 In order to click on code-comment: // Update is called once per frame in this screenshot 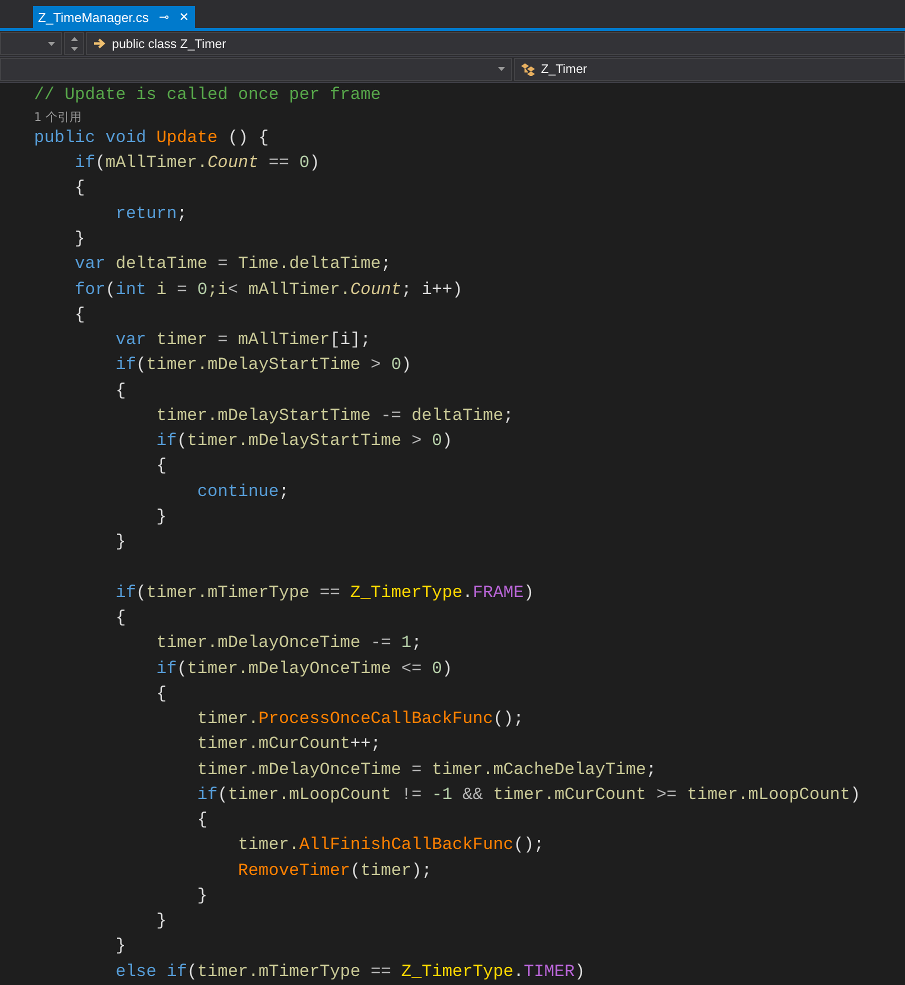, I will do `click(208, 95)`.